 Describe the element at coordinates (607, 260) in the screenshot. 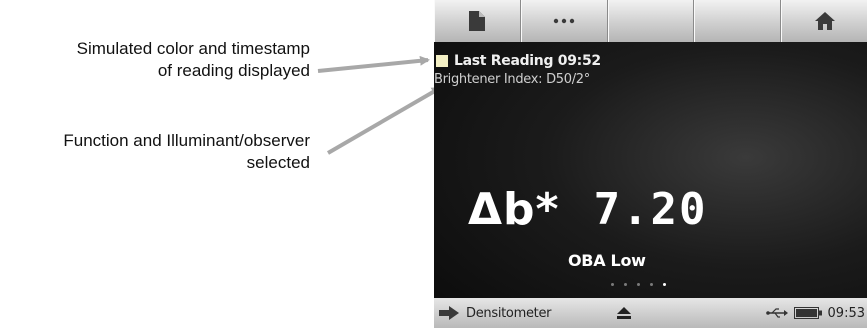

I see `oba-level-label: OBA Low` at that location.